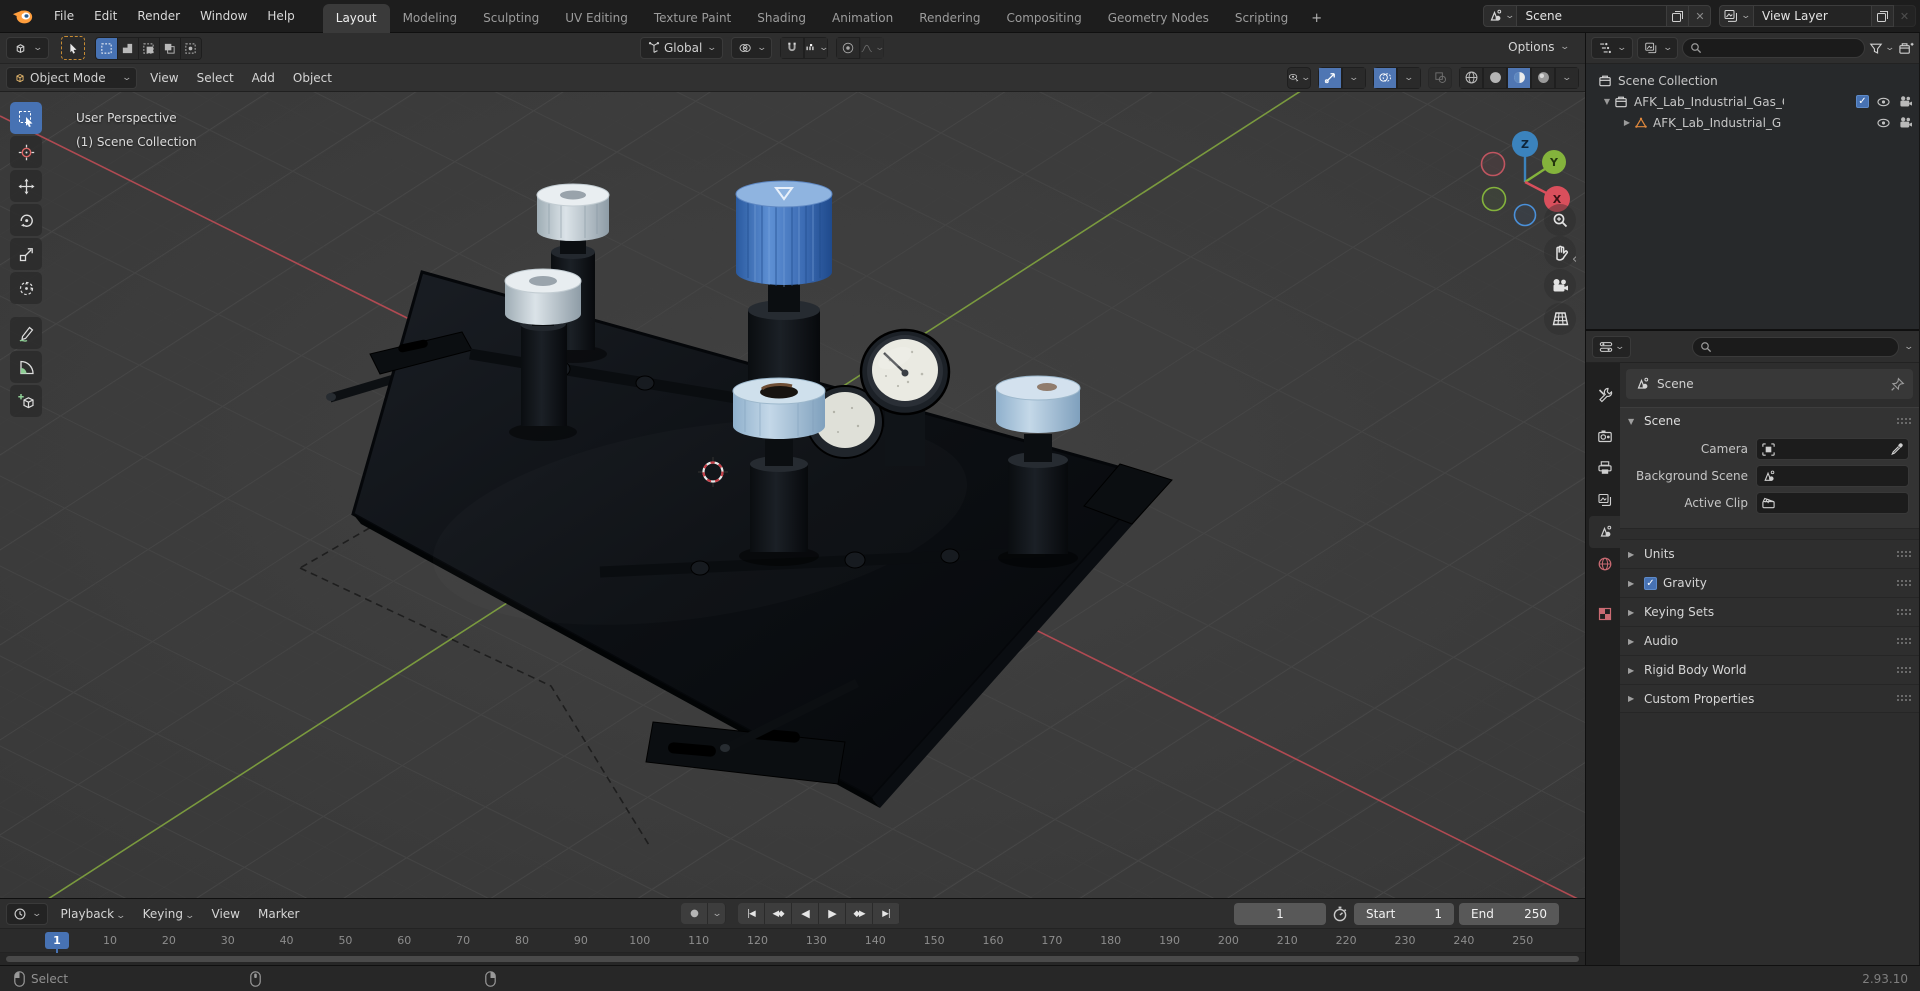 This screenshot has width=1920, height=991. Describe the element at coordinates (1543, 77) in the screenshot. I see `shading-rendered-button` at that location.